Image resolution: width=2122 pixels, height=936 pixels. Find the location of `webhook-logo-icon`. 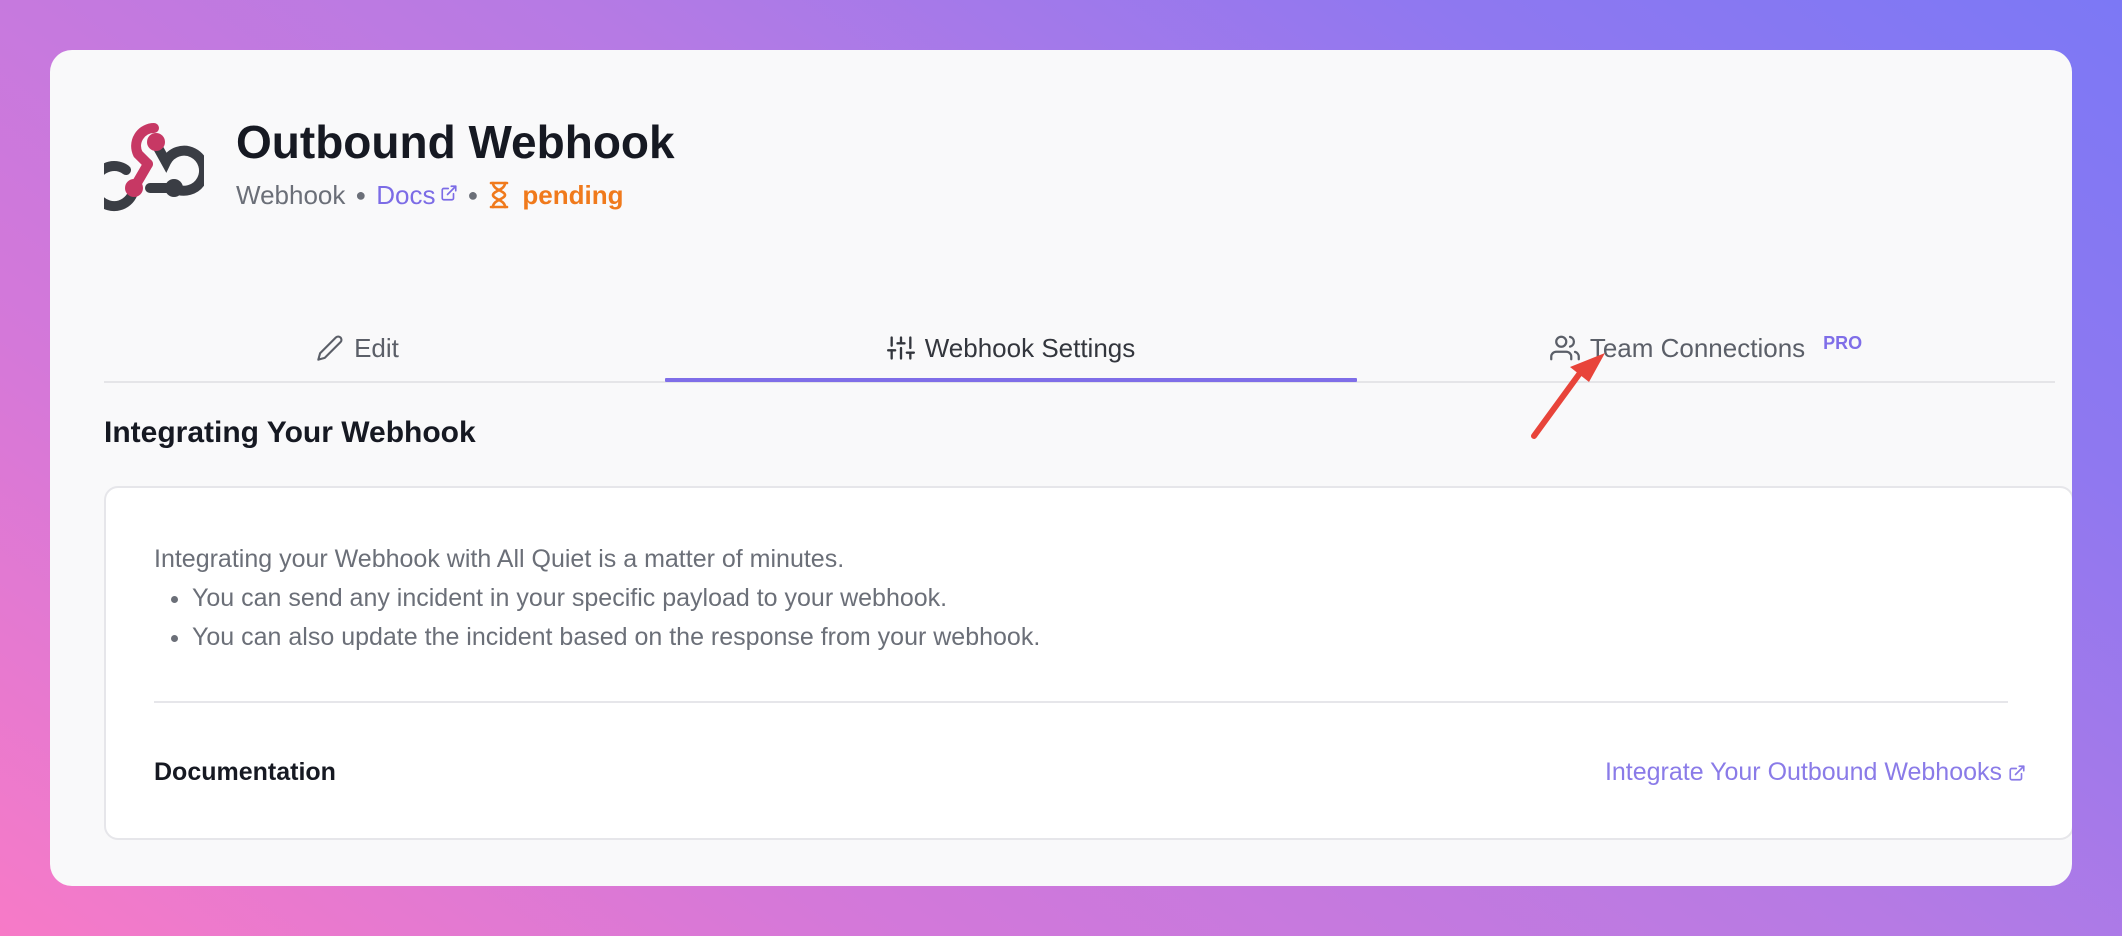

webhook-logo-icon is located at coordinates (154, 167).